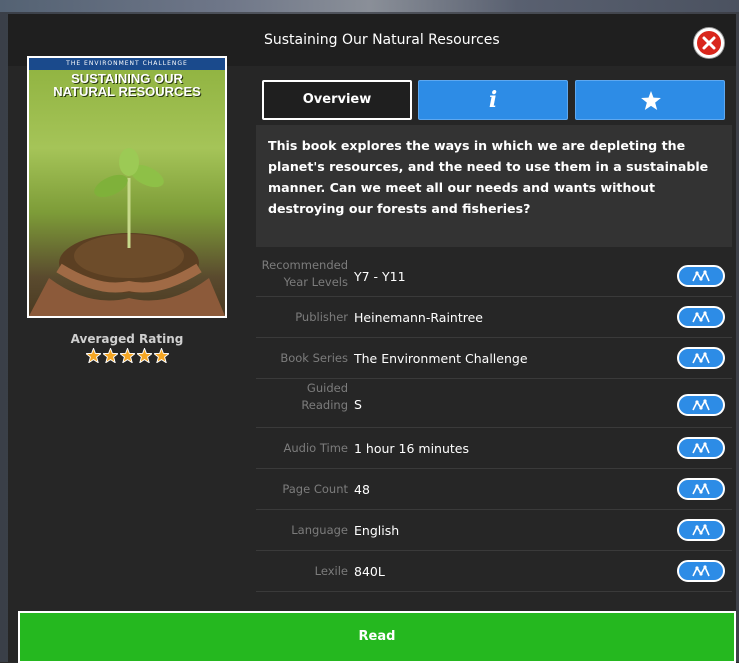  Describe the element at coordinates (377, 530) in the screenshot. I see `detail-value: English` at that location.